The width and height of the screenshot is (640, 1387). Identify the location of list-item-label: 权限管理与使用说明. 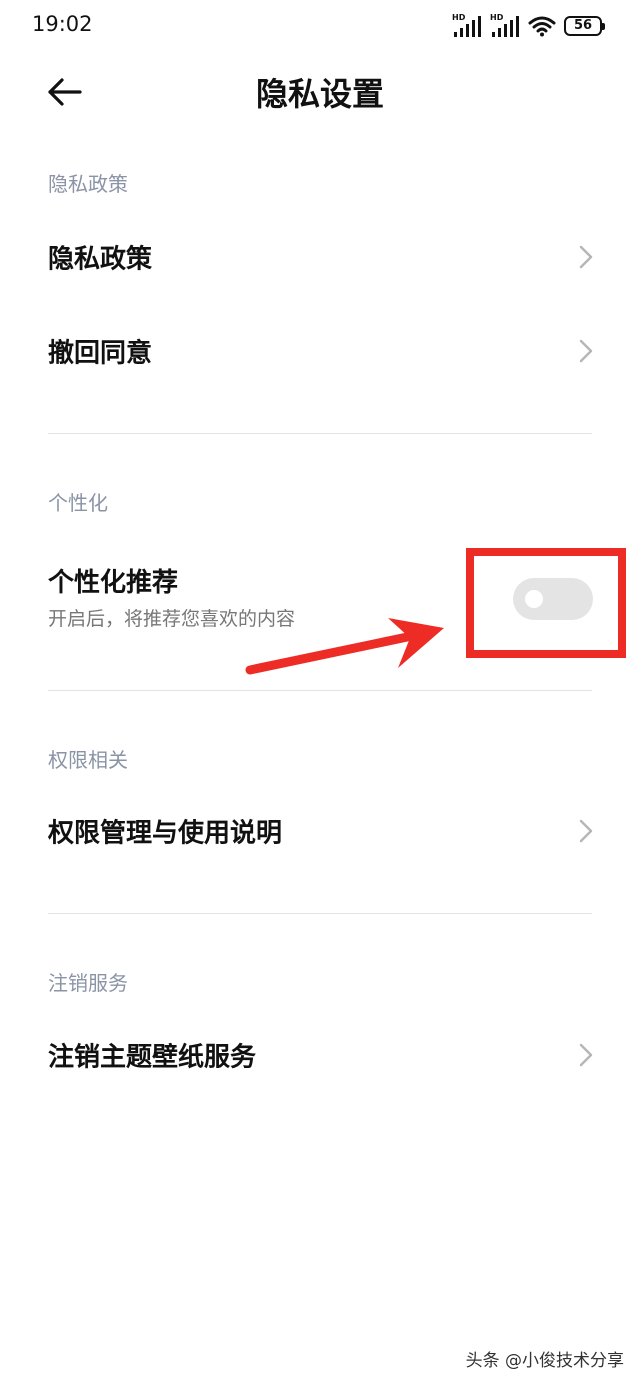
(165, 833).